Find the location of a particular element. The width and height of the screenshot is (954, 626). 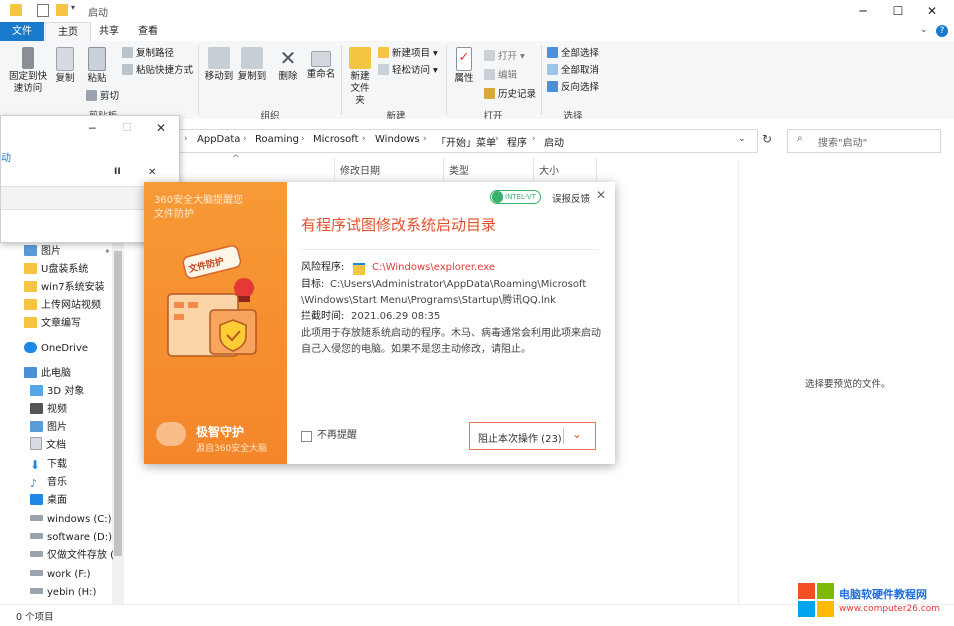

nav-label: 桌面 is located at coordinates (57, 500).